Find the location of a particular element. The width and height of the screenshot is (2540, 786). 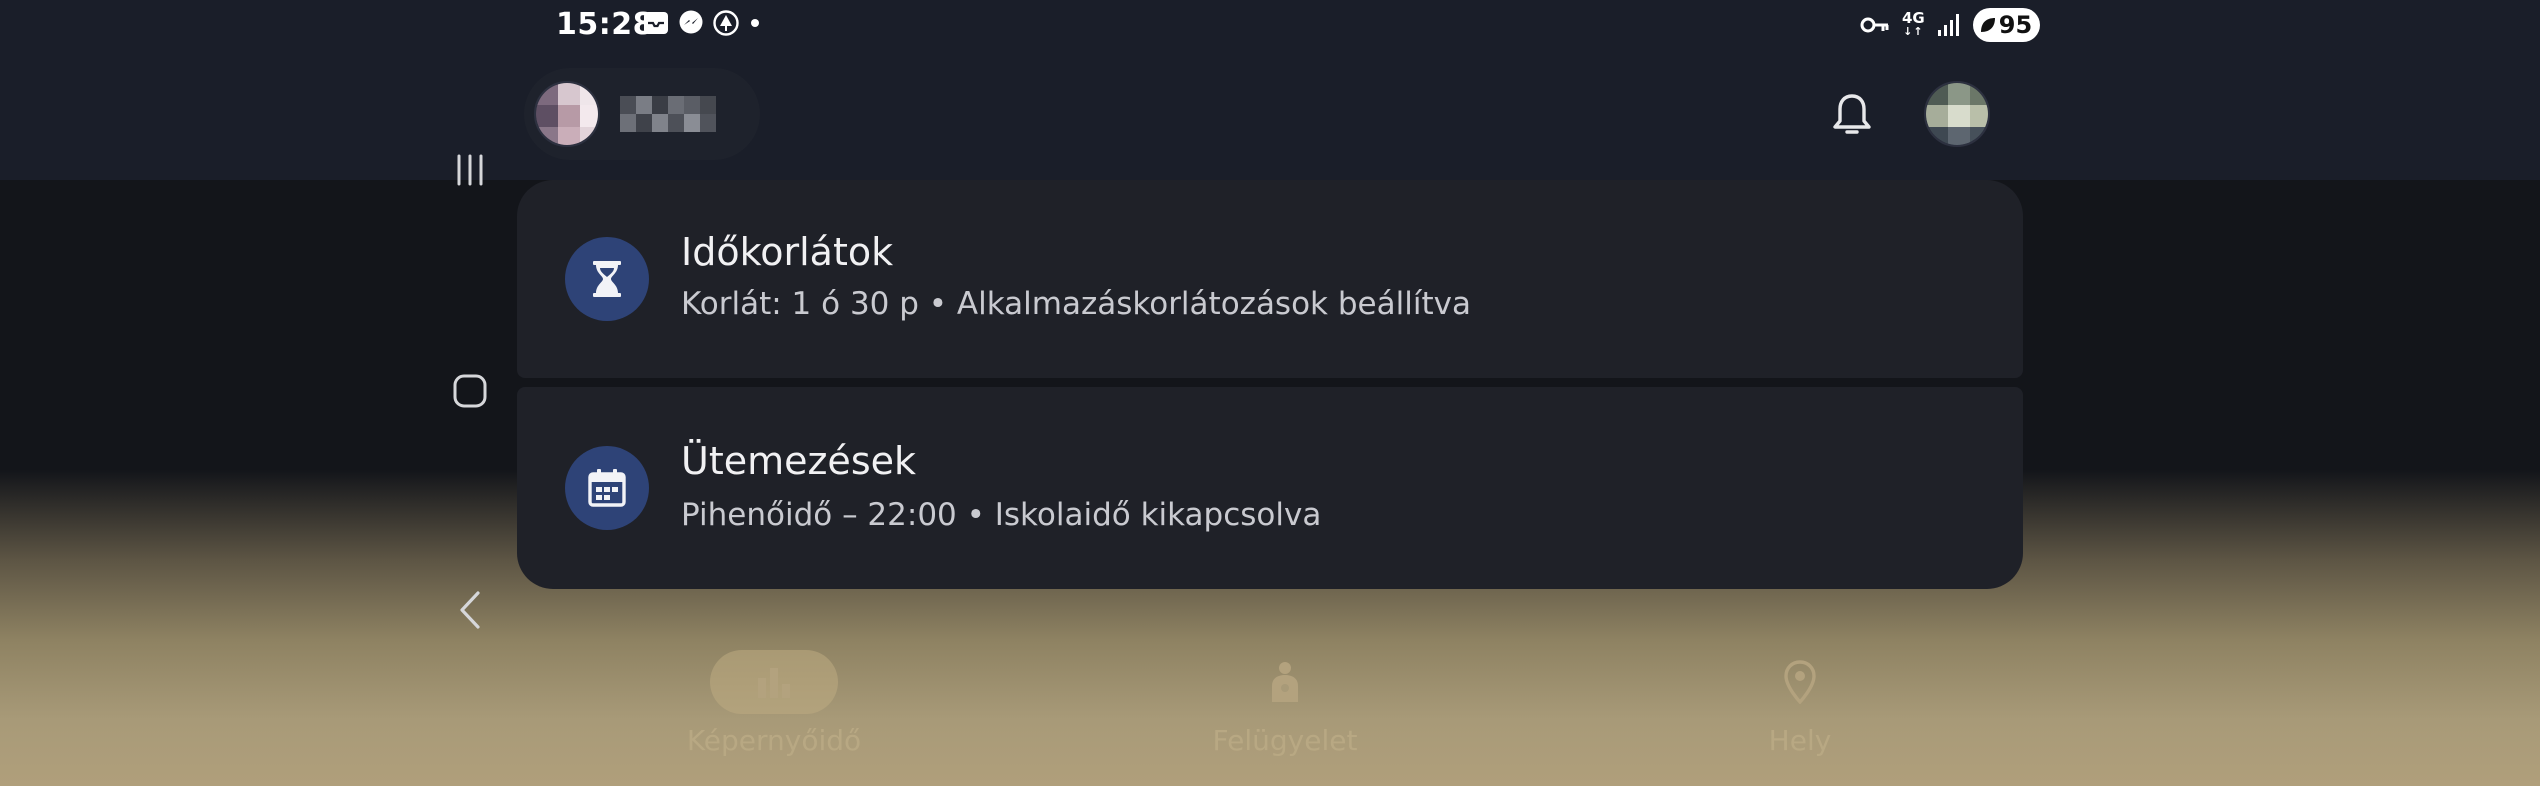

recents-button is located at coordinates (470, 172).